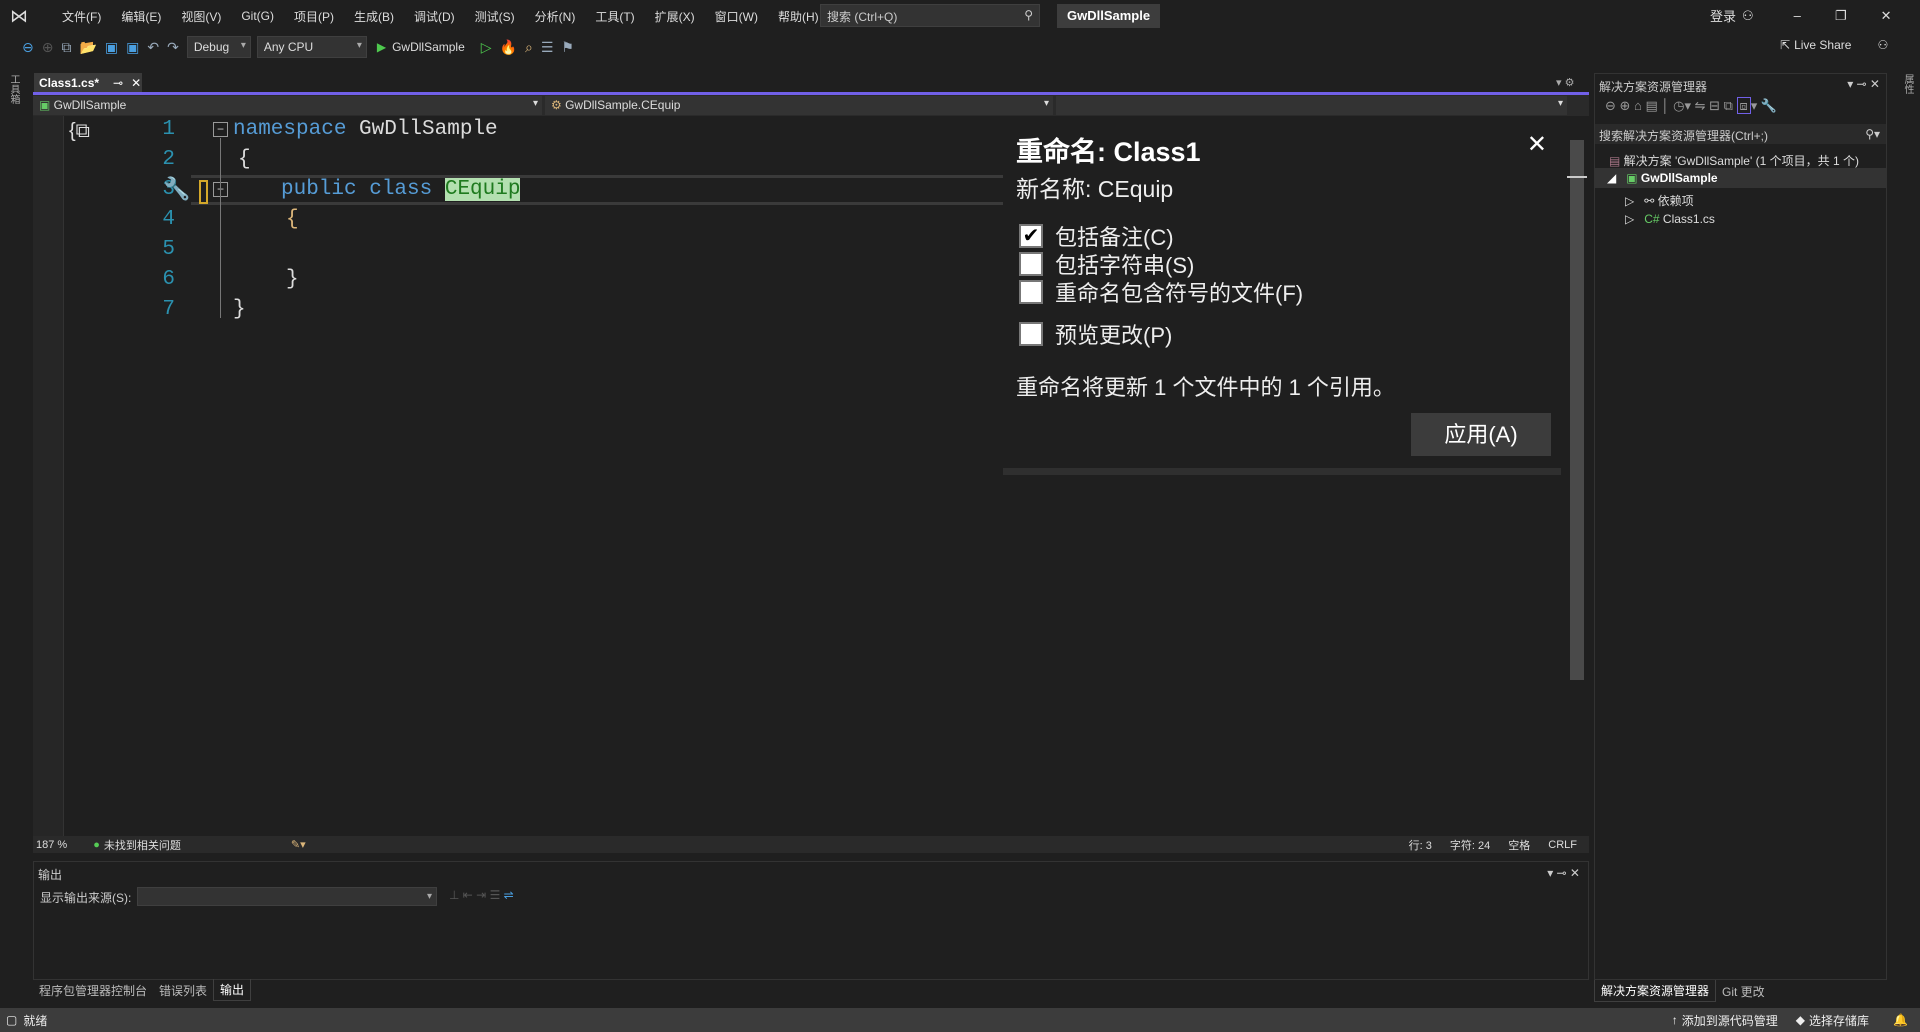 The height and width of the screenshot is (1032, 1920). Describe the element at coordinates (13, 535) in the screenshot. I see `toolbox-strip: 工具箱` at that location.